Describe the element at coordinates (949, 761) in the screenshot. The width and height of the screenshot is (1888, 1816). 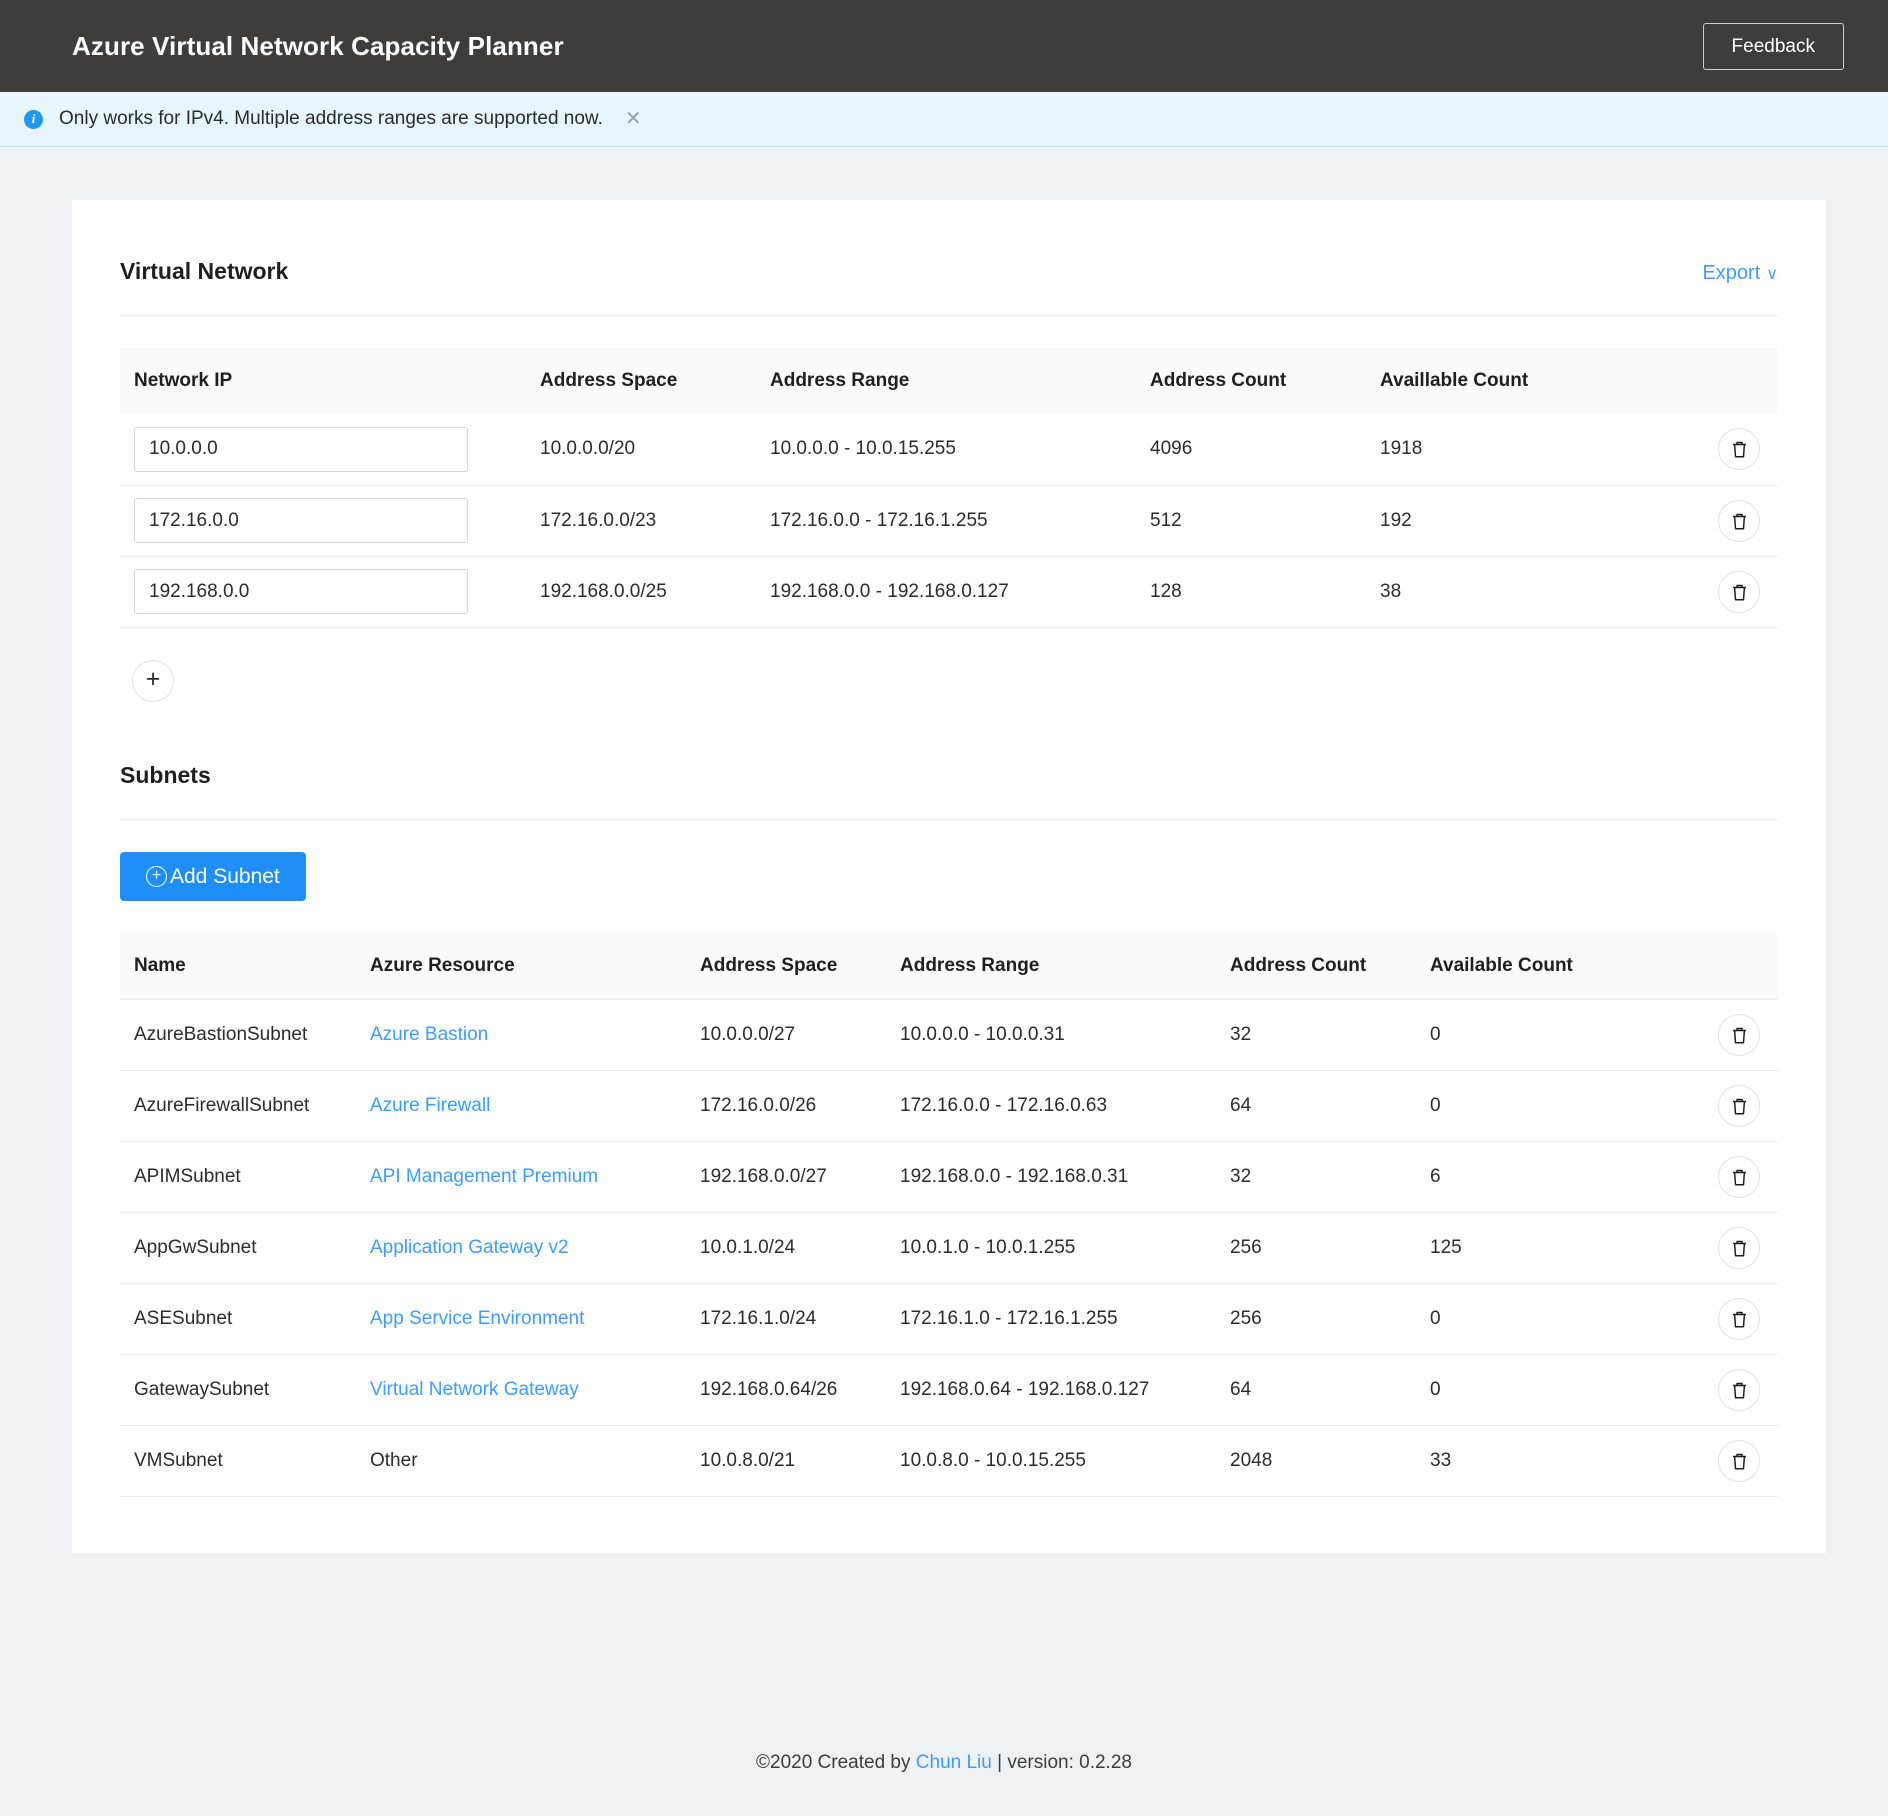
I see `subnets-header: Subnets` at that location.